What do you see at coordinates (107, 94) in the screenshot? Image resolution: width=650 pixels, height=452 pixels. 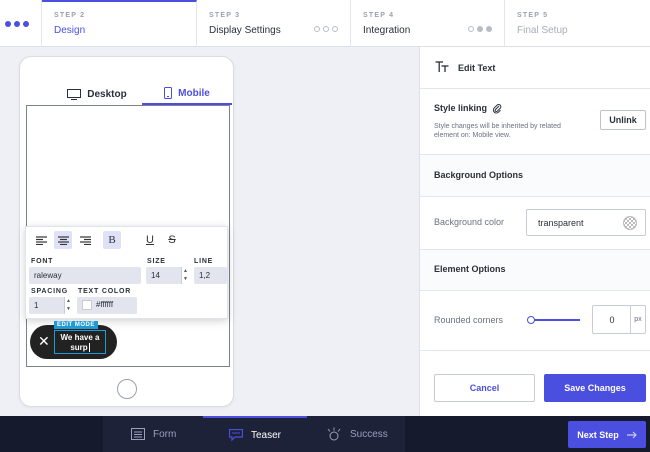 I see `tab-label: Desktop` at bounding box center [107, 94].